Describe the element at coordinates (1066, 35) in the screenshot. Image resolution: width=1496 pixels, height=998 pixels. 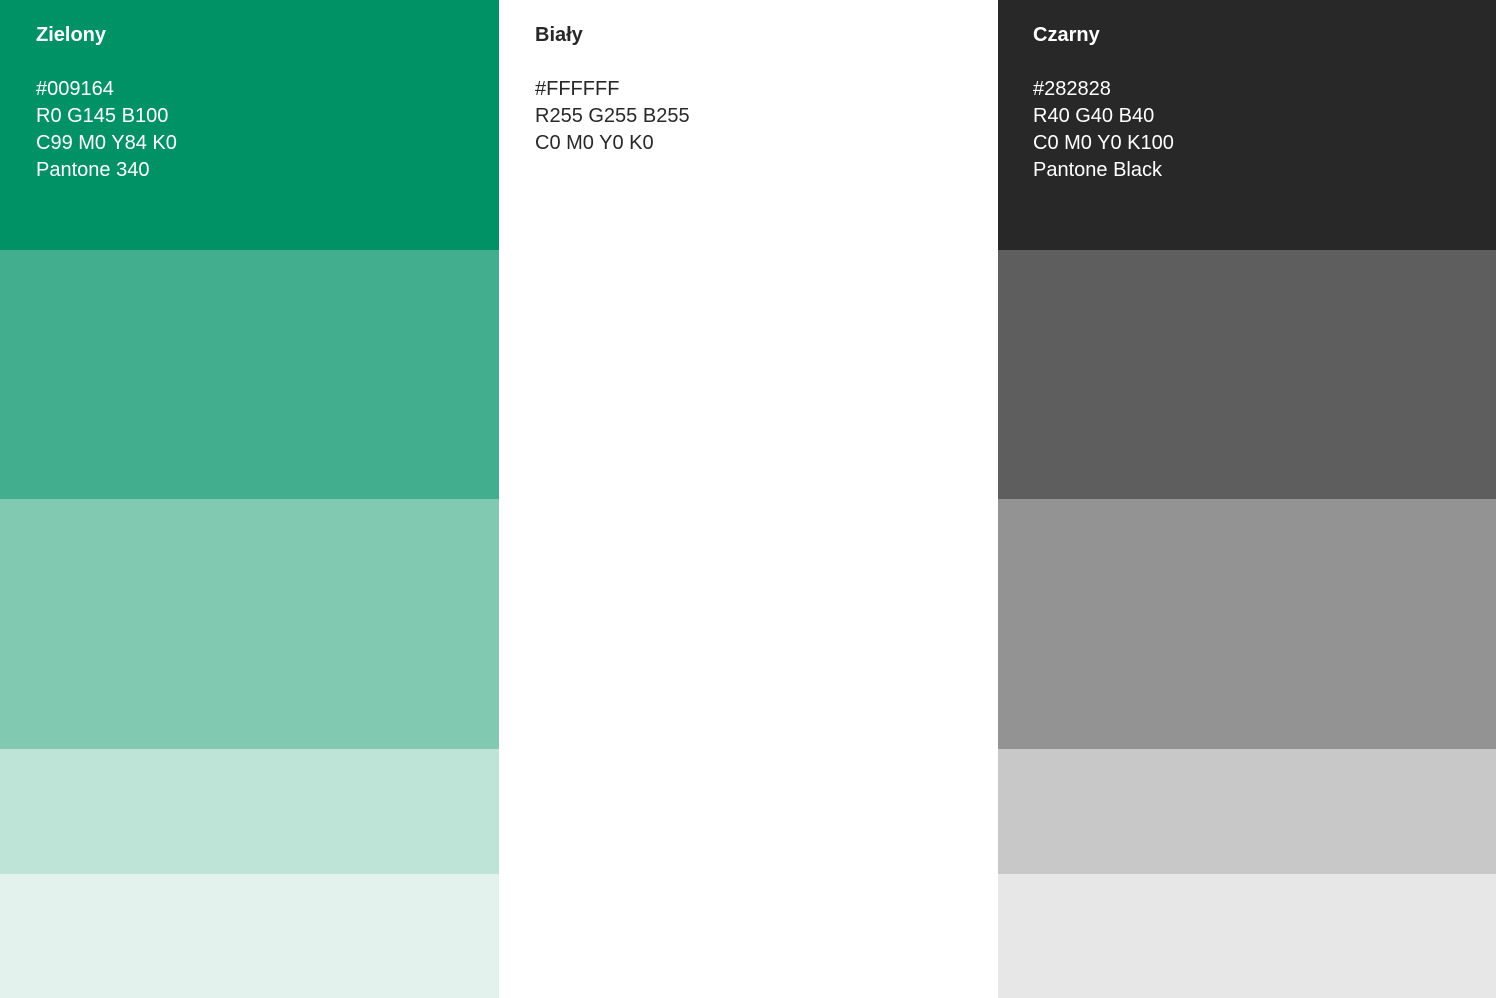
I see `color-name: Czarny` at that location.